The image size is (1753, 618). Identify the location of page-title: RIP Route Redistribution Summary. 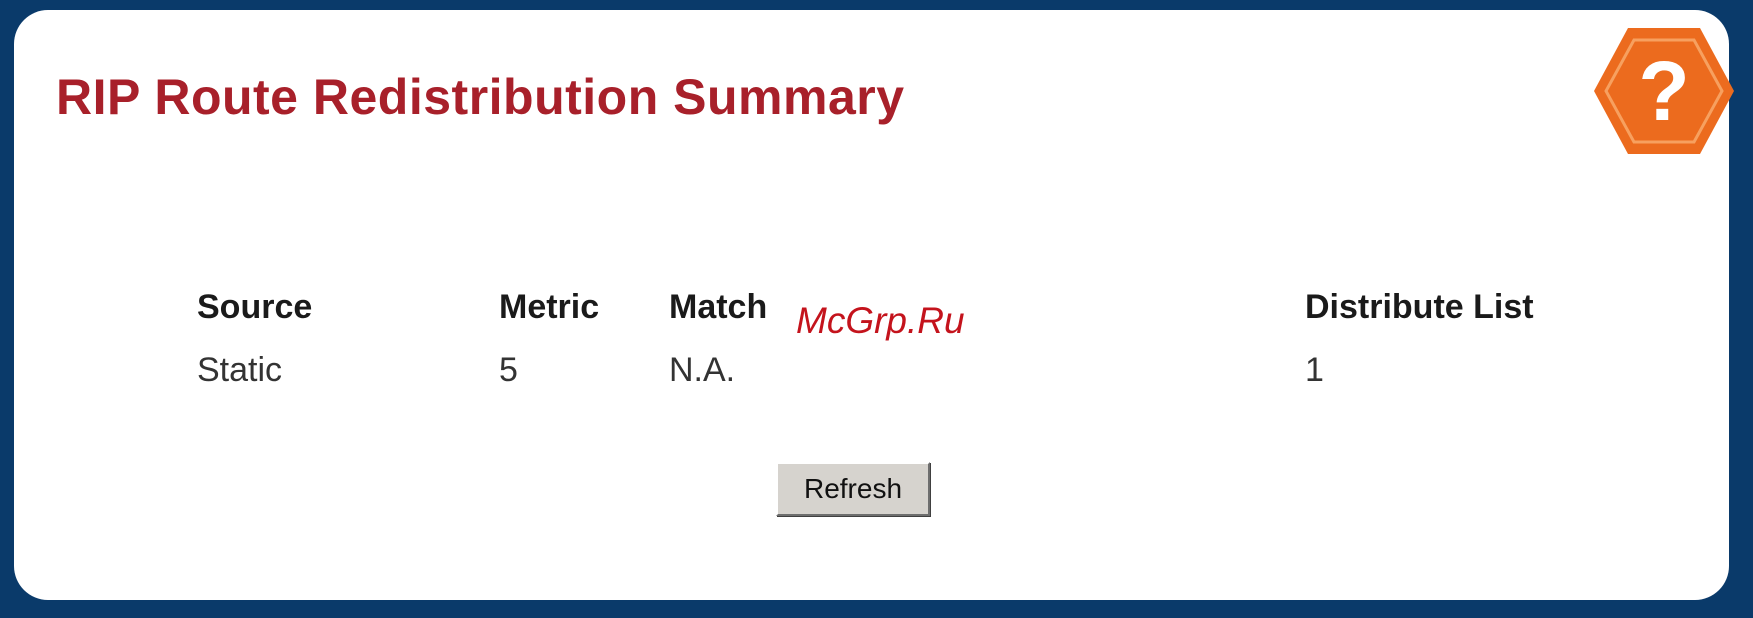
(480, 97).